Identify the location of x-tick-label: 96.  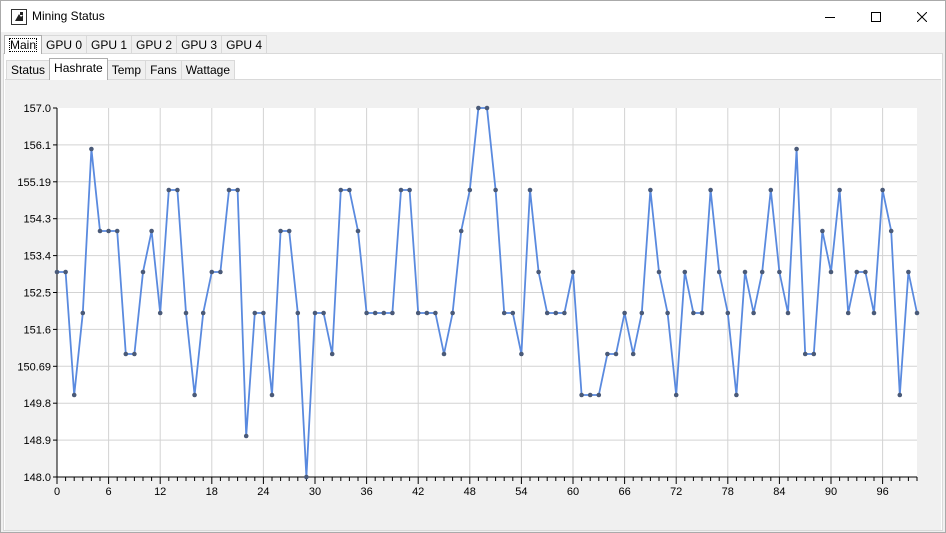
(882, 492).